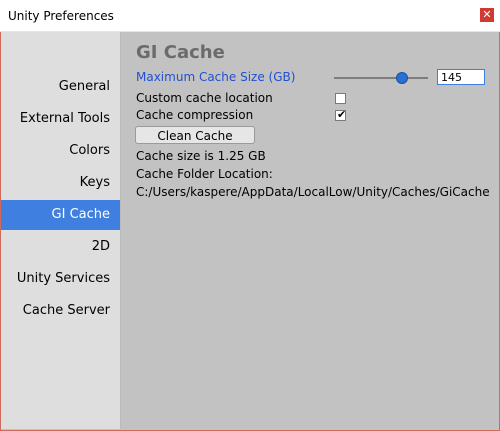  I want to click on custom-cache-location-checkbox, so click(340, 98).